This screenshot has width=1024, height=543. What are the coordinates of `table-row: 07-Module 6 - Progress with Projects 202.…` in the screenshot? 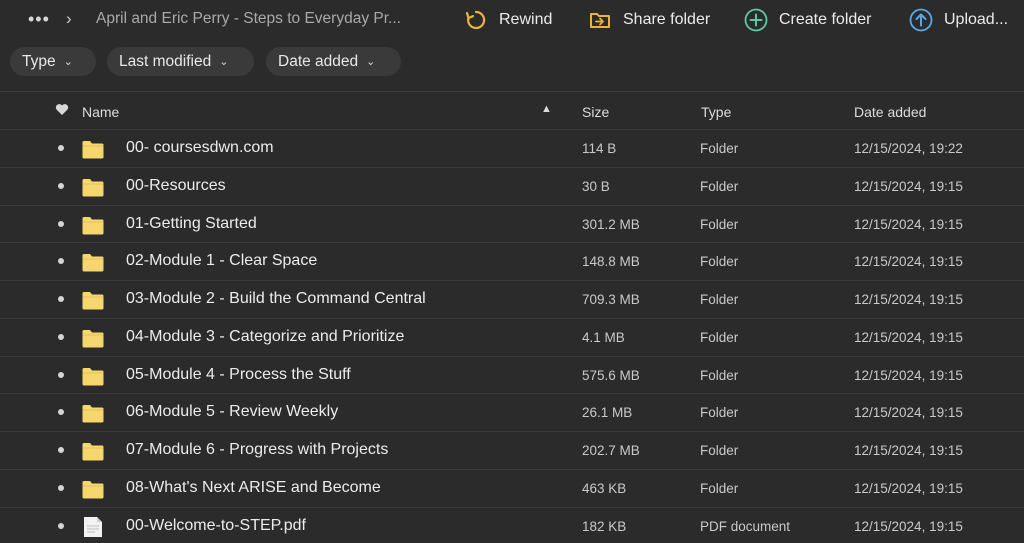 It's located at (512, 450).